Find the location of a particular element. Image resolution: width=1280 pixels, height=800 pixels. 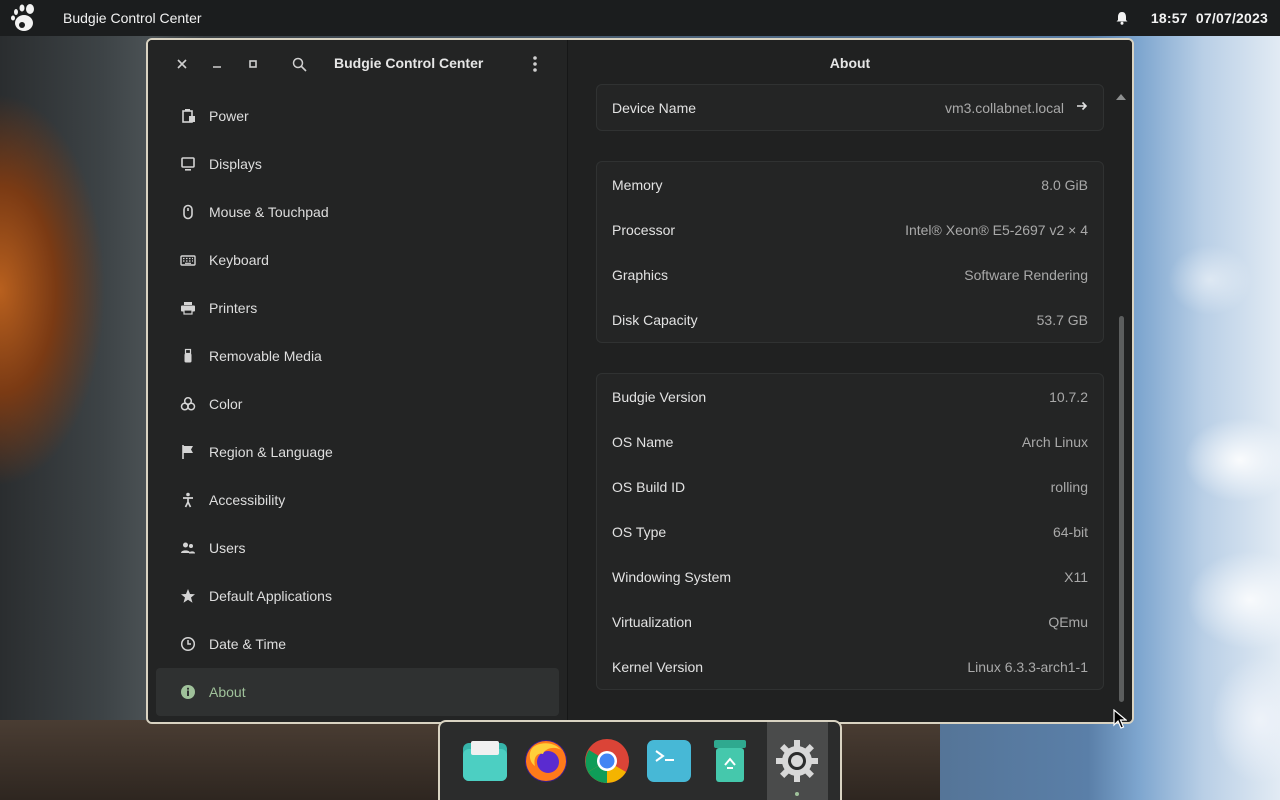

clock-icon is located at coordinates (188, 644).